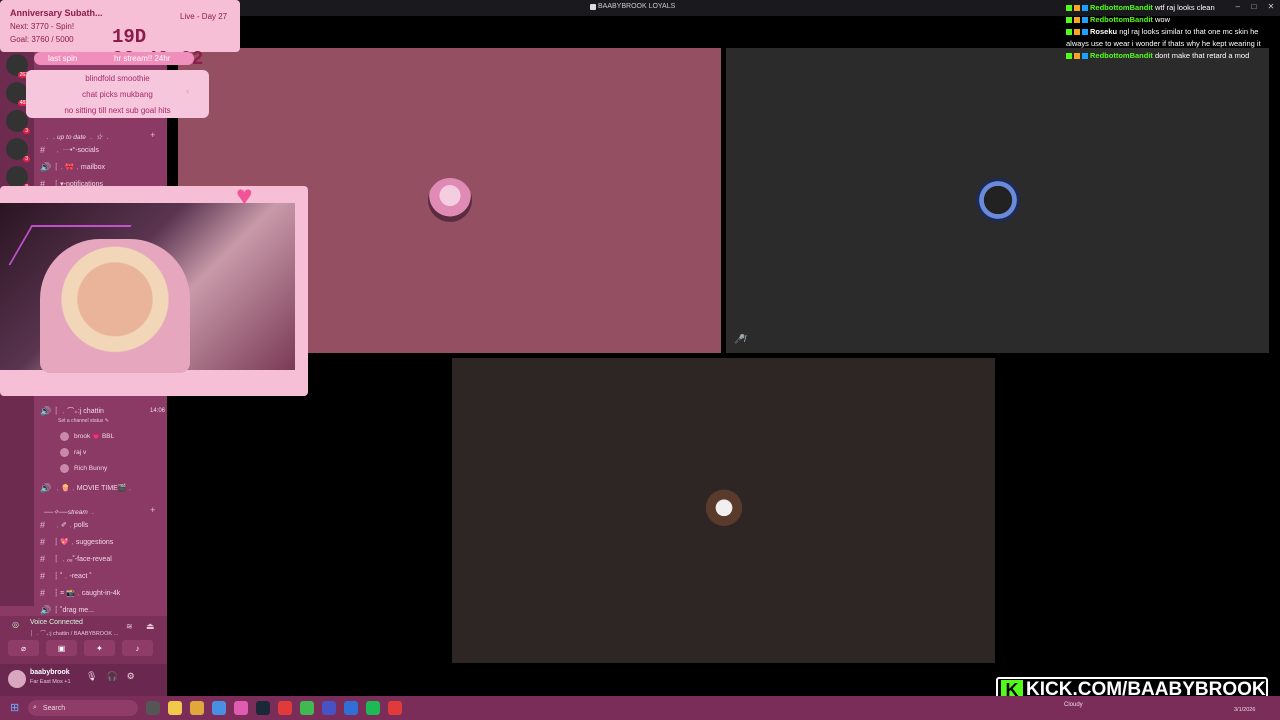 This screenshot has height=720, width=1280. I want to click on channel-item: # ﹒✐﹒polls, so click(102, 525).